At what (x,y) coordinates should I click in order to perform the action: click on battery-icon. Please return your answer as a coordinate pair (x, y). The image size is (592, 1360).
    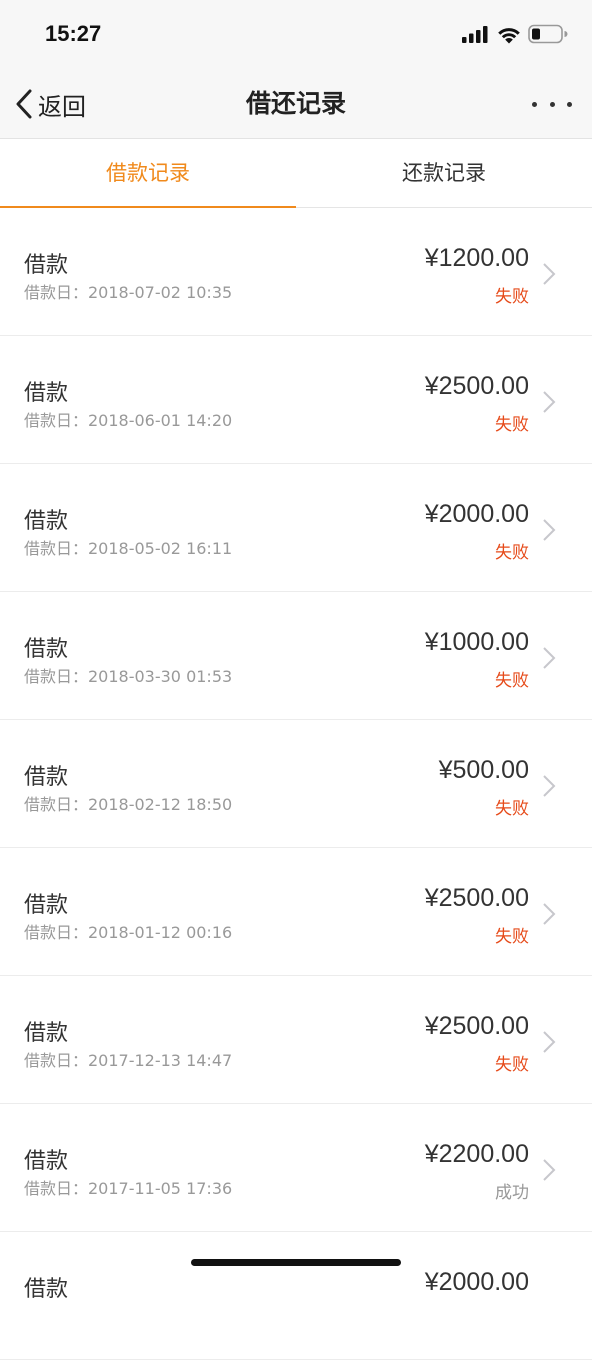
    Looking at the image, I should click on (548, 34).